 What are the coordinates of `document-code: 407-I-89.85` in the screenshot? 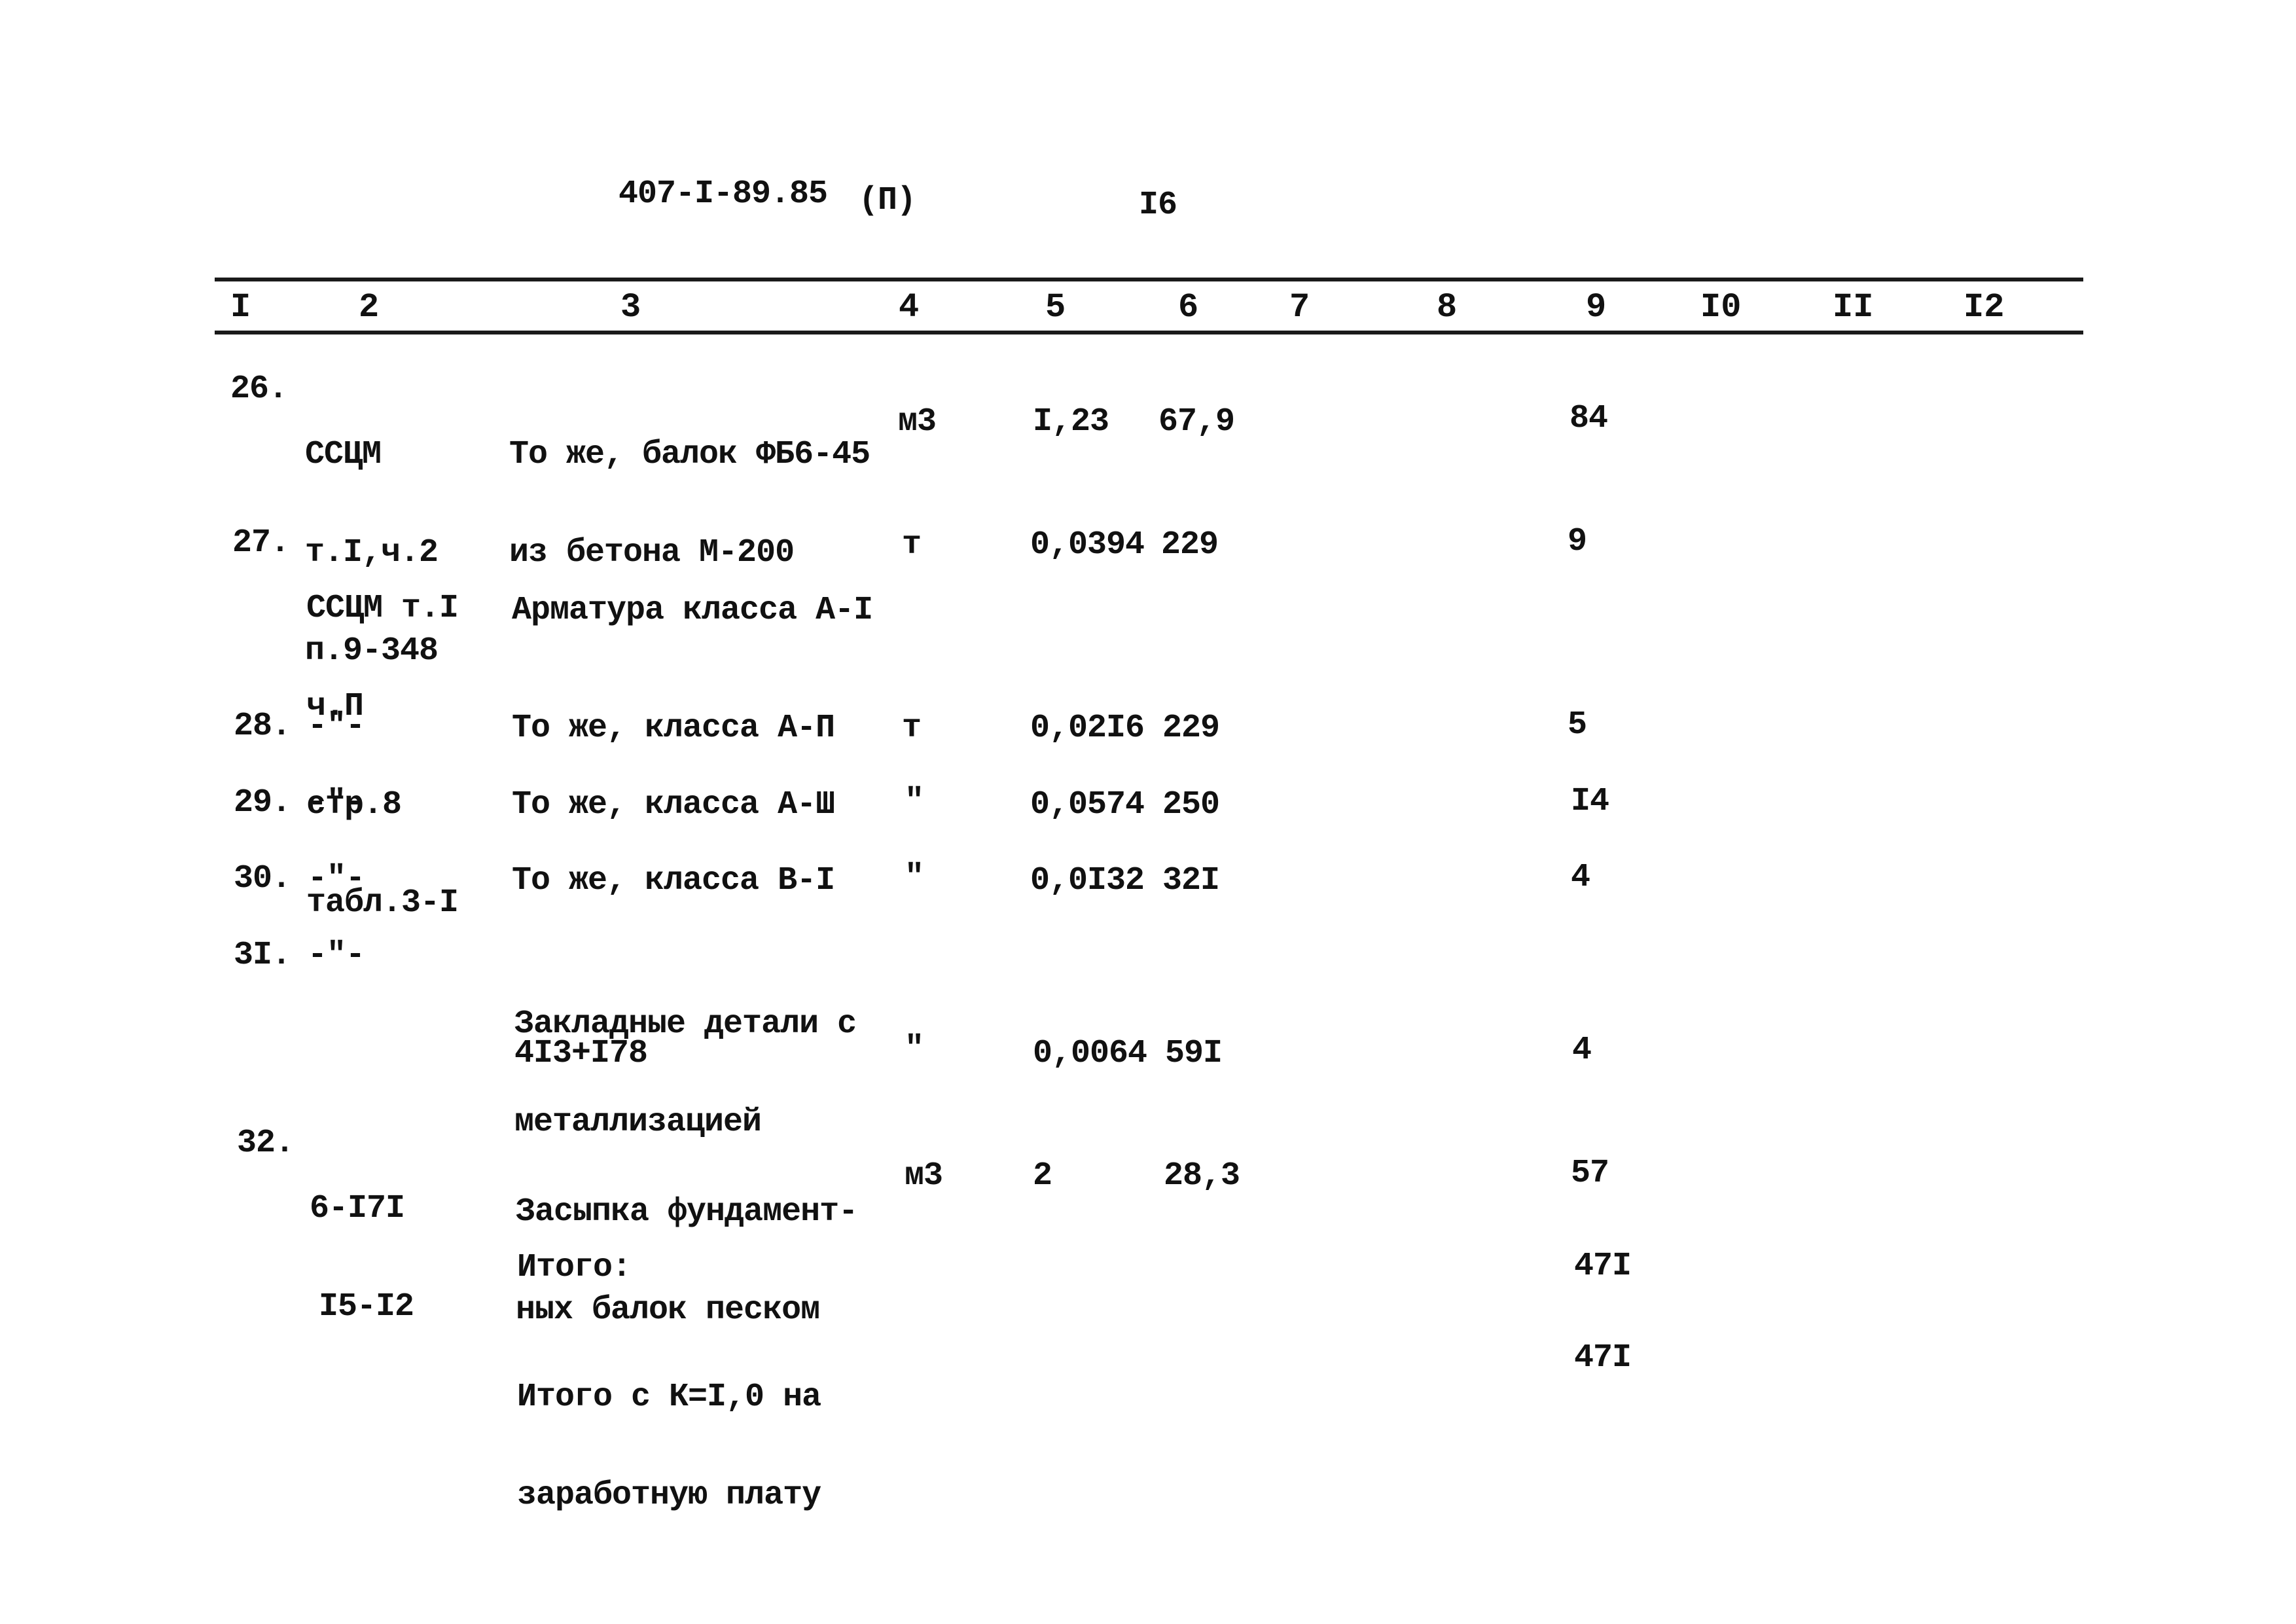 It's located at (723, 194).